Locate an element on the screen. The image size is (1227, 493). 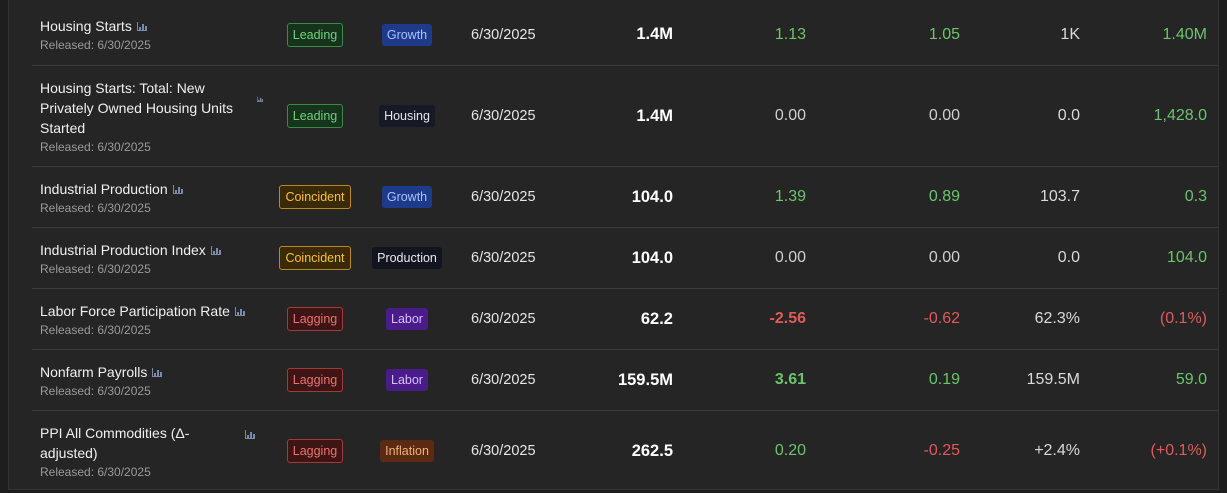
category-cell: Inflation is located at coordinates (407, 451).